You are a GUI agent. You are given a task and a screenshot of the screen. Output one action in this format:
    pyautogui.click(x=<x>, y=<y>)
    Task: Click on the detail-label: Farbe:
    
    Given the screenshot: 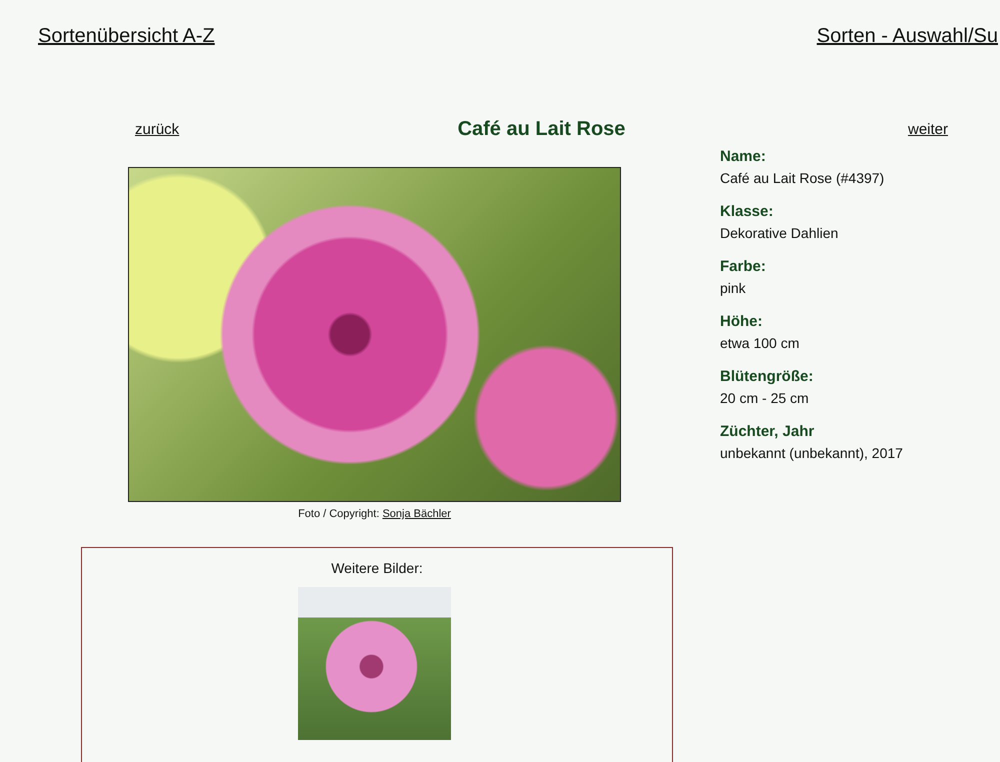 What is the action you would take?
    pyautogui.click(x=743, y=266)
    